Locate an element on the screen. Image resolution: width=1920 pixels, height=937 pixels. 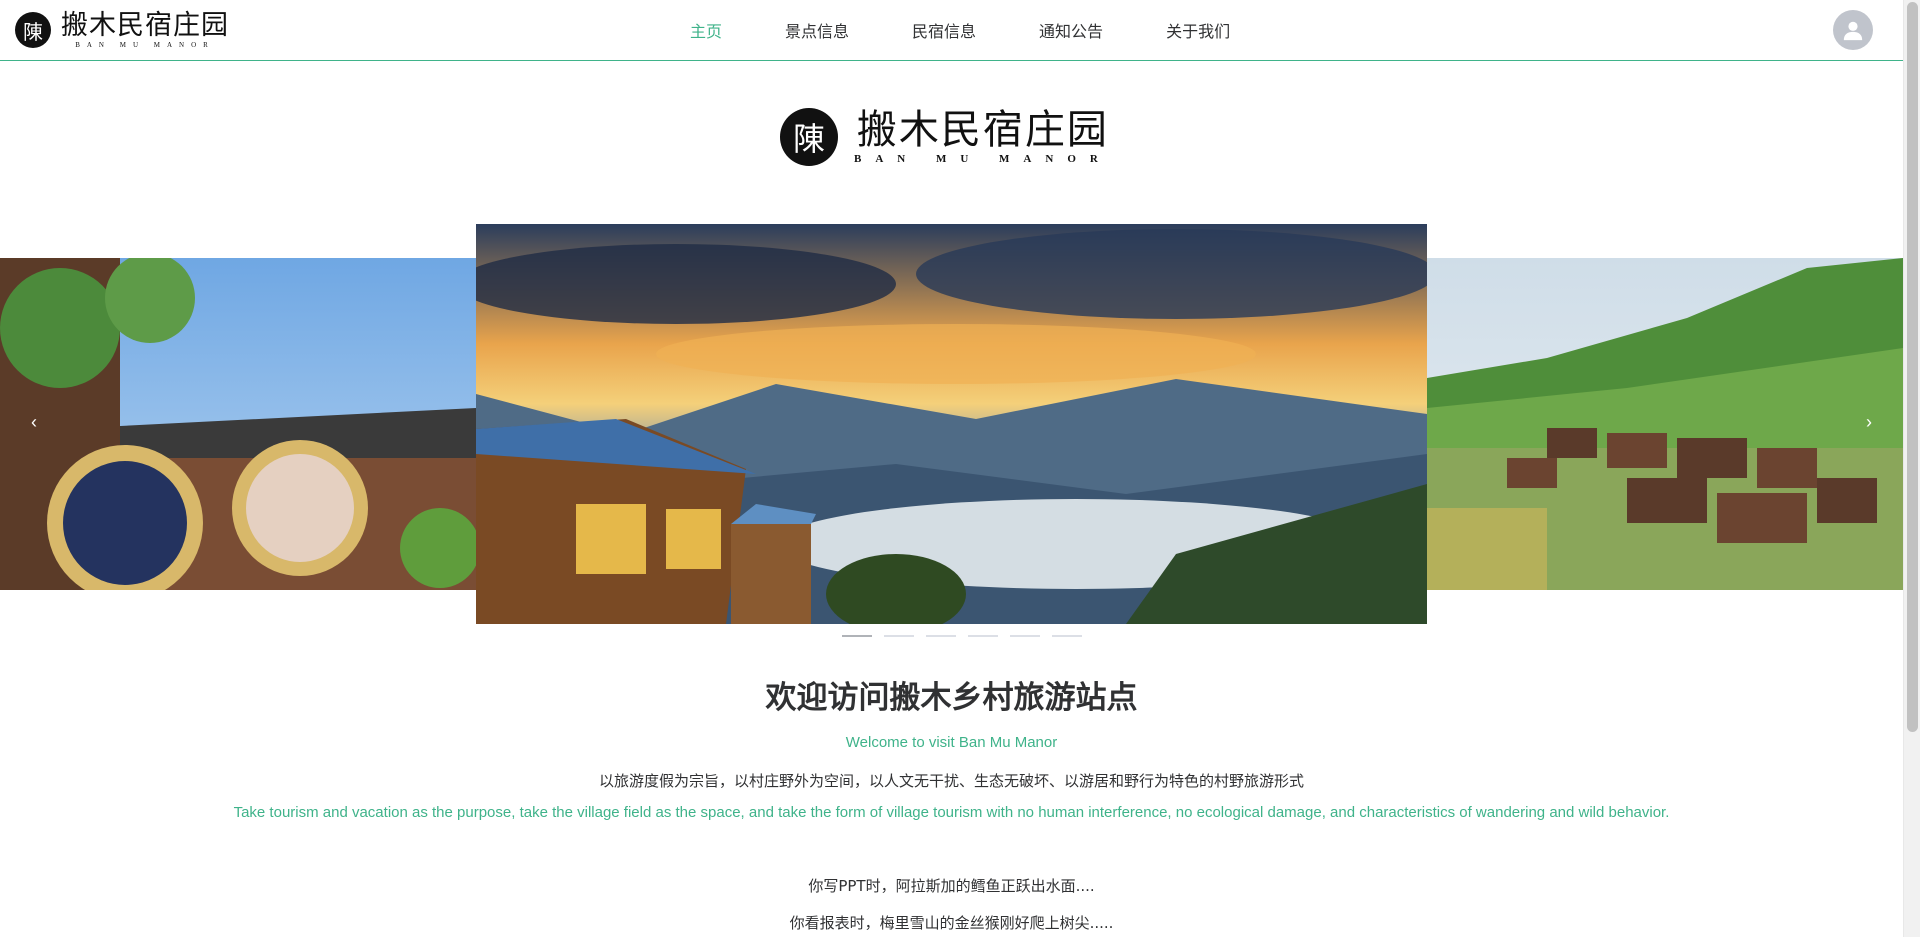
carousel-slide-prev is located at coordinates (238, 424).